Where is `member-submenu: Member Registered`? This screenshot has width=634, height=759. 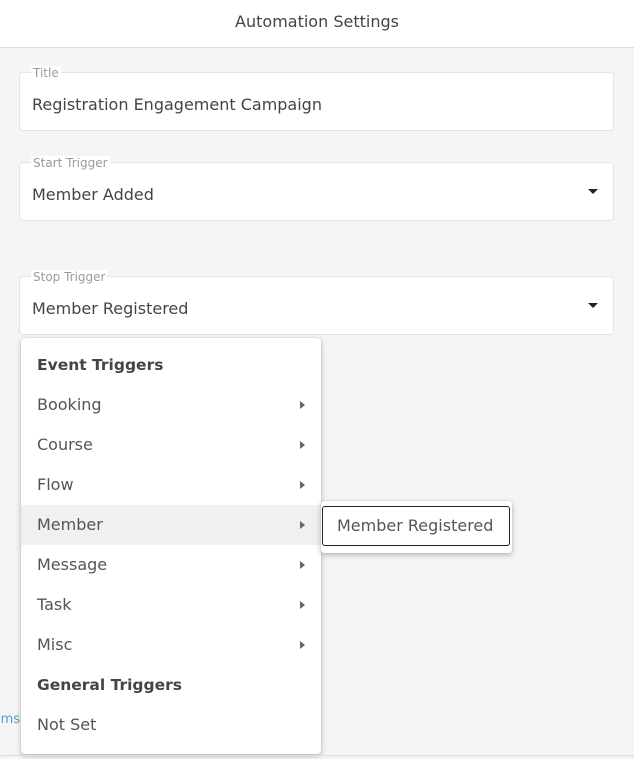 member-submenu: Member Registered is located at coordinates (416, 527).